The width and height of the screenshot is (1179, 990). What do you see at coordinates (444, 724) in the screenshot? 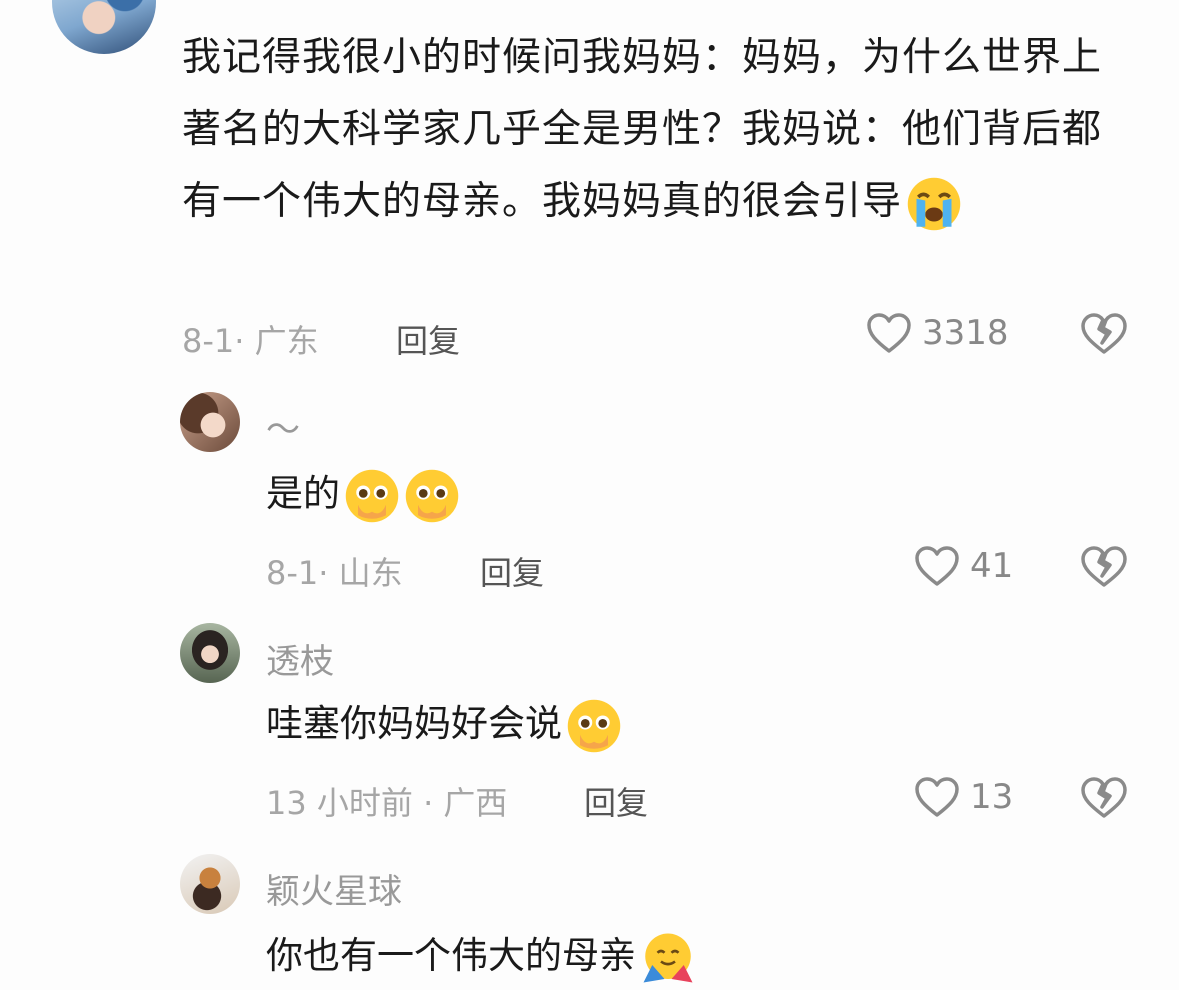
I see `reply-text: 哇塞你妈妈好会说` at bounding box center [444, 724].